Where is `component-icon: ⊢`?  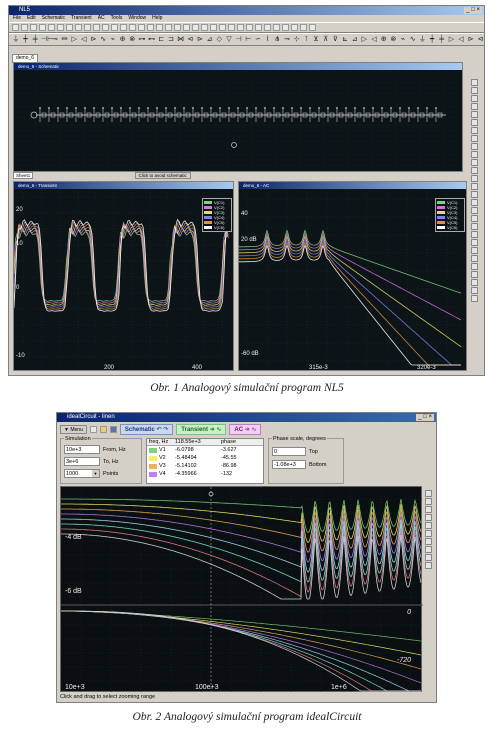 component-icon: ⊢ is located at coordinates (248, 39).